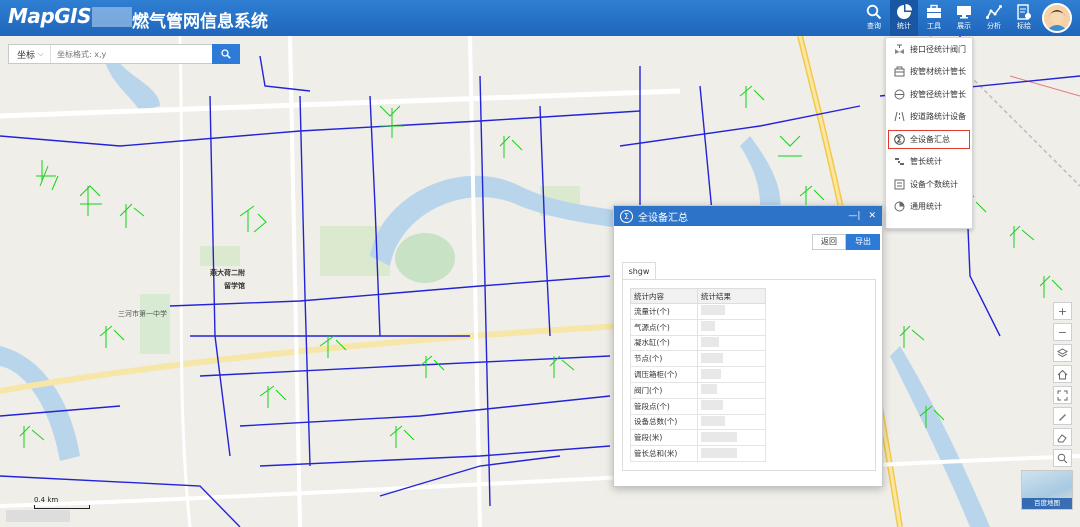 Image resolution: width=1080 pixels, height=527 pixels. I want to click on row-label: 节点(个), so click(664, 359).